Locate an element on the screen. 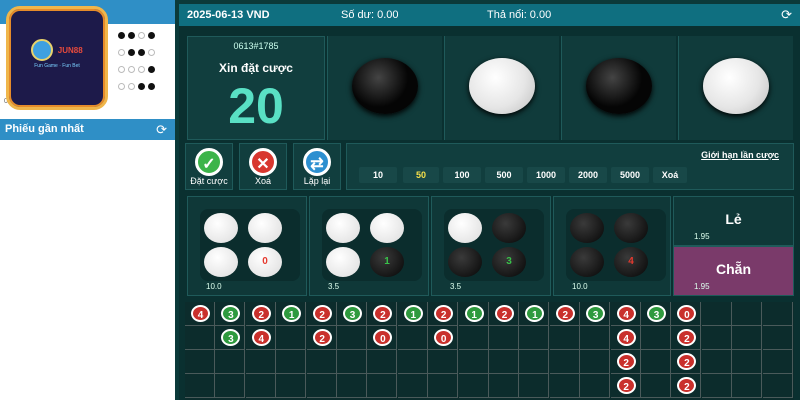 This screenshot has height=400, width=800. place-bet-button: ✓ Đặt cược is located at coordinates (209, 166).